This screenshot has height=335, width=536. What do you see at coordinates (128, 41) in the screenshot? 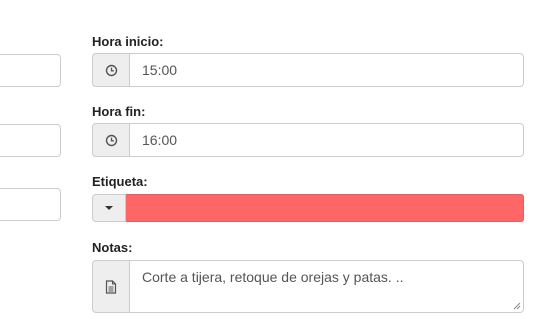
I see `hora-inicio-label: Hora inicio:` at bounding box center [128, 41].